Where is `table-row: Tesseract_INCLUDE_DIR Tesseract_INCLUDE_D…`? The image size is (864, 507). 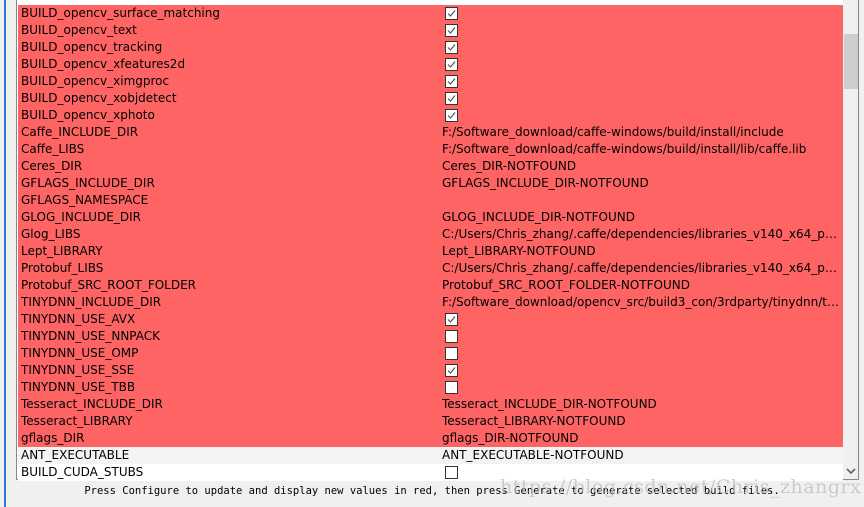 table-row: Tesseract_INCLUDE_DIR Tesseract_INCLUDE_D… is located at coordinates (430, 404).